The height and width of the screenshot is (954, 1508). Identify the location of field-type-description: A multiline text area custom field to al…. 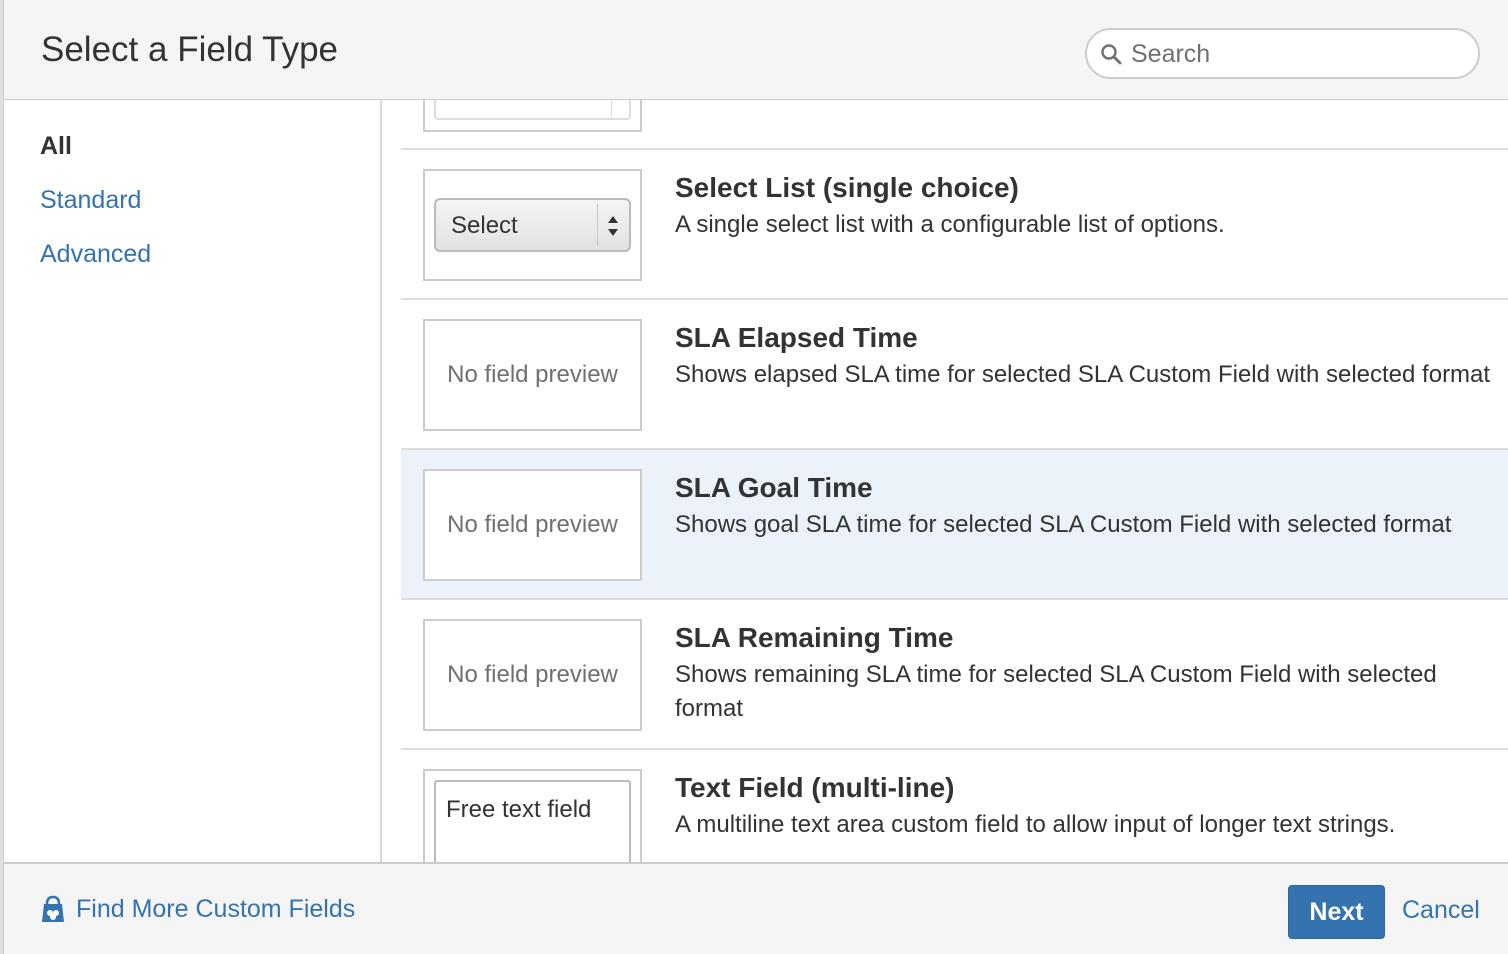
(1035, 824).